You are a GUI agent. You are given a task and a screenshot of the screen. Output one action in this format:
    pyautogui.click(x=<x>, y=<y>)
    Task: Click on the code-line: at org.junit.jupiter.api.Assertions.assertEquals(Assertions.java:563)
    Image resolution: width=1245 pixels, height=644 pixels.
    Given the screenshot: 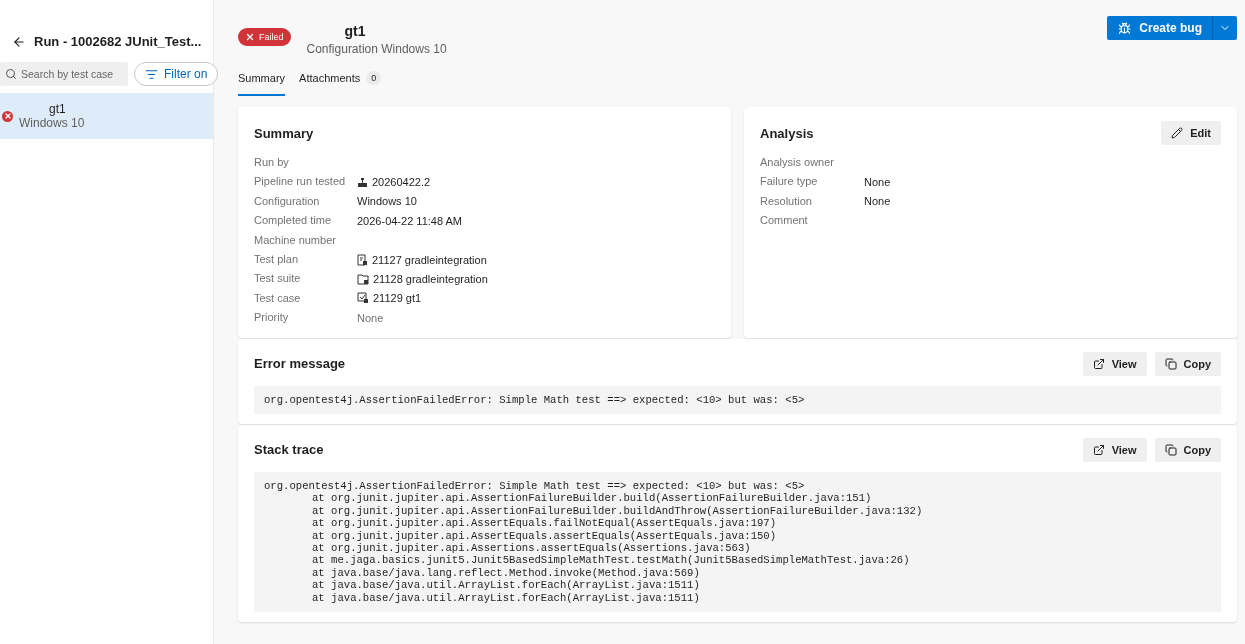 What is the action you would take?
    pyautogui.click(x=531, y=547)
    